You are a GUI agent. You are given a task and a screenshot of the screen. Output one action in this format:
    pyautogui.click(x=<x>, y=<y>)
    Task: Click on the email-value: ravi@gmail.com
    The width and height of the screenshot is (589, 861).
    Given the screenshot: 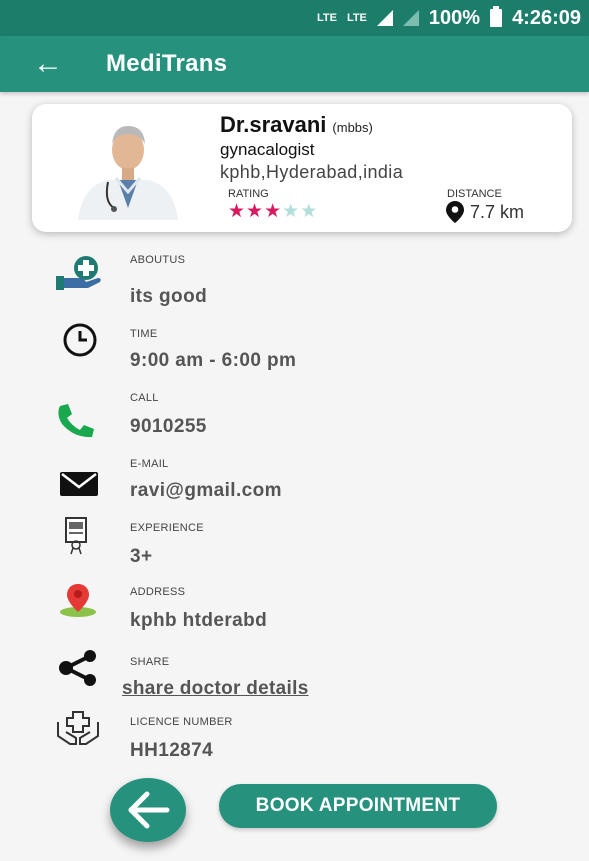 What is the action you would take?
    pyautogui.click(x=206, y=491)
    